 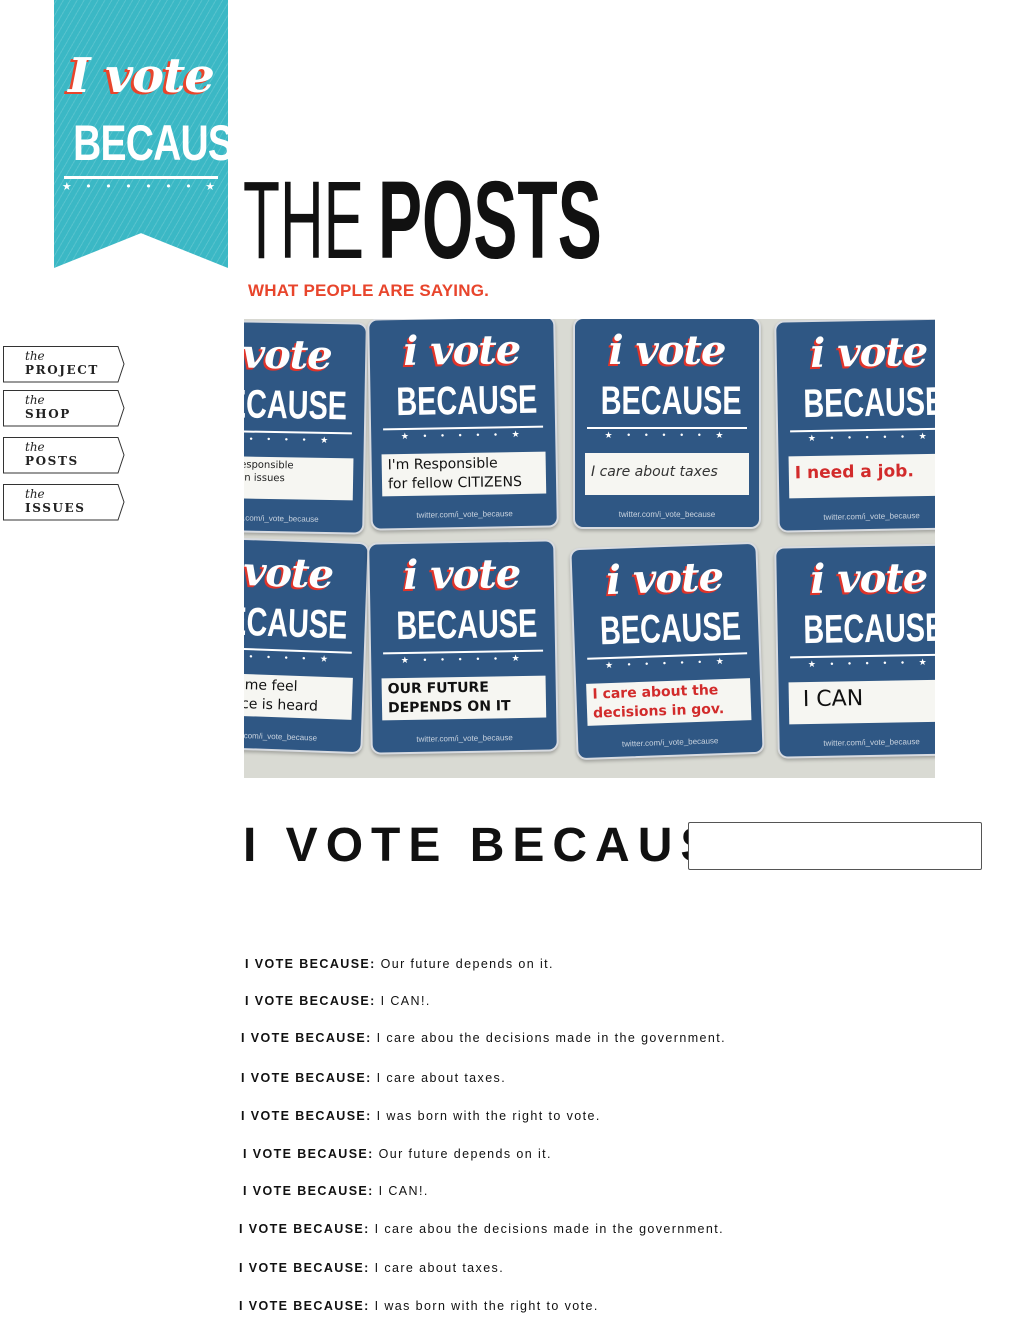 What do you see at coordinates (667, 428) in the screenshot?
I see `sticker-divider` at bounding box center [667, 428].